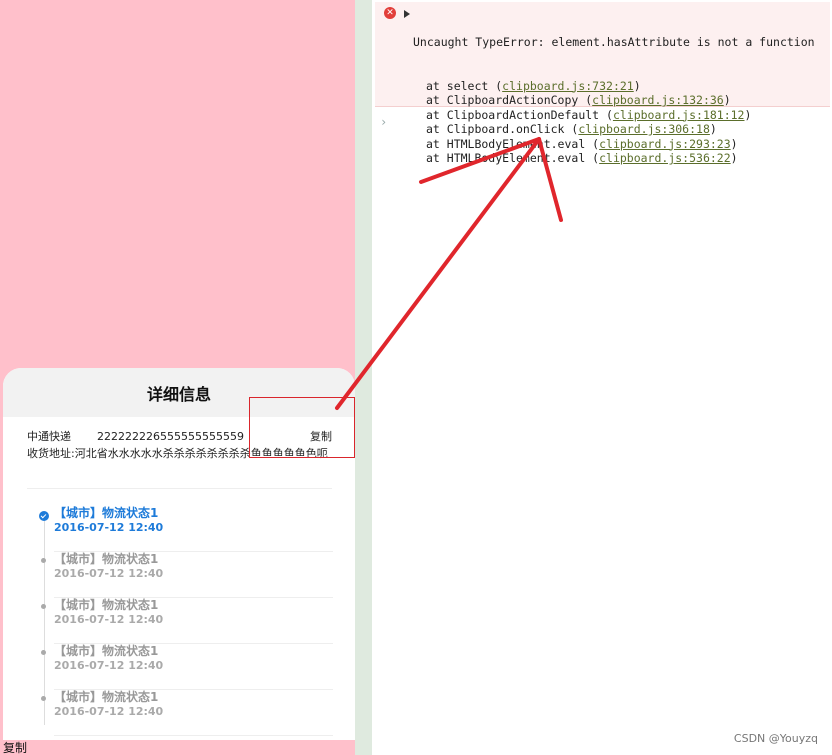  What do you see at coordinates (665, 158) in the screenshot?
I see `stack-frame-link: clipboard.js:536:22` at bounding box center [665, 158].